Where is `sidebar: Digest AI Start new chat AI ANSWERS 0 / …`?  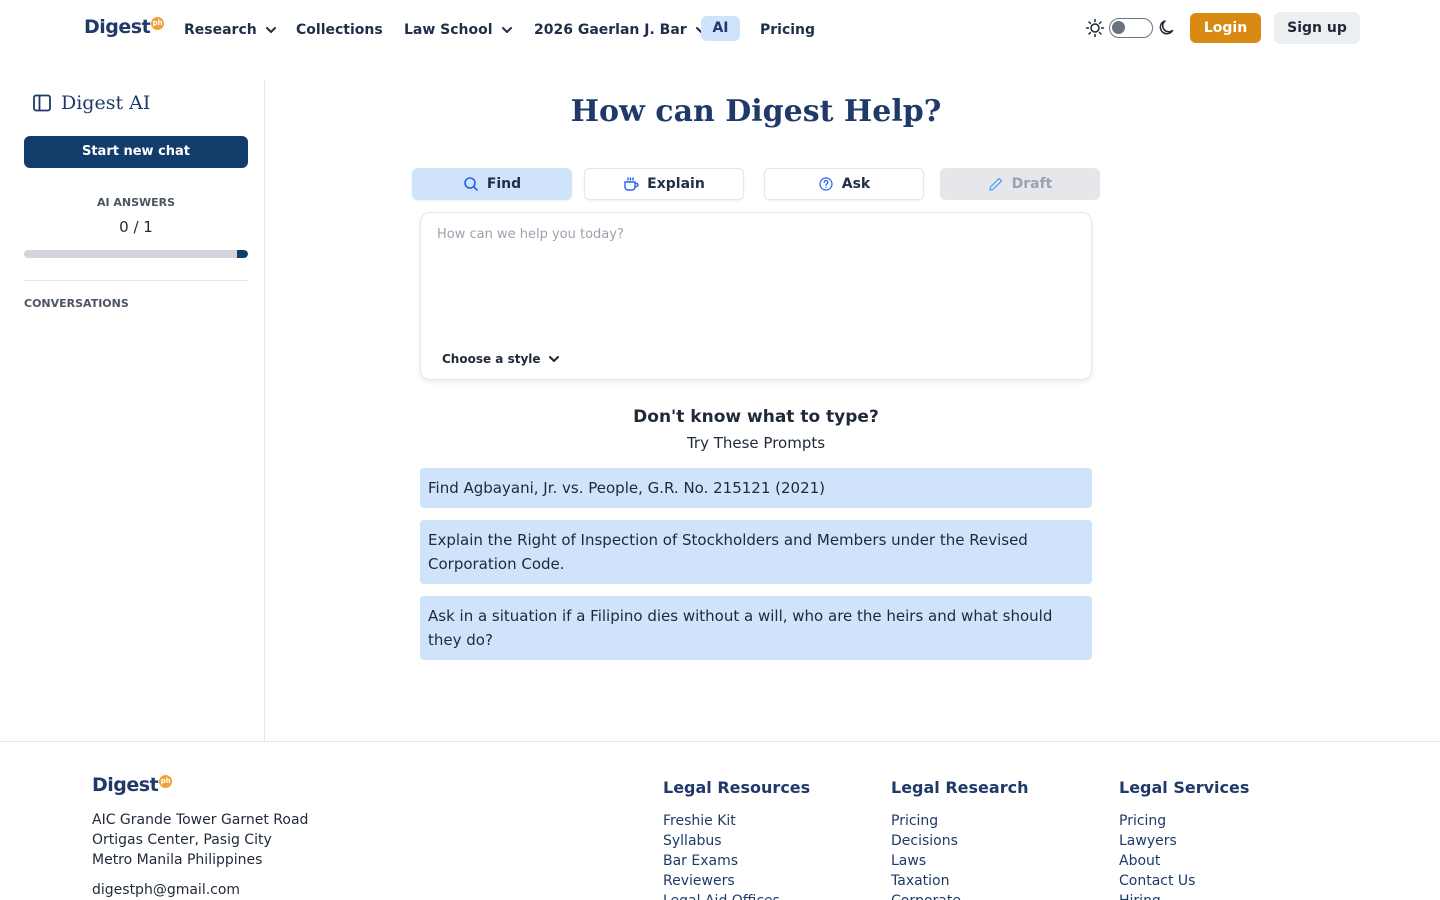
sidebar: Digest AI Start new chat AI ANSWERS 0 / … is located at coordinates (132, 410).